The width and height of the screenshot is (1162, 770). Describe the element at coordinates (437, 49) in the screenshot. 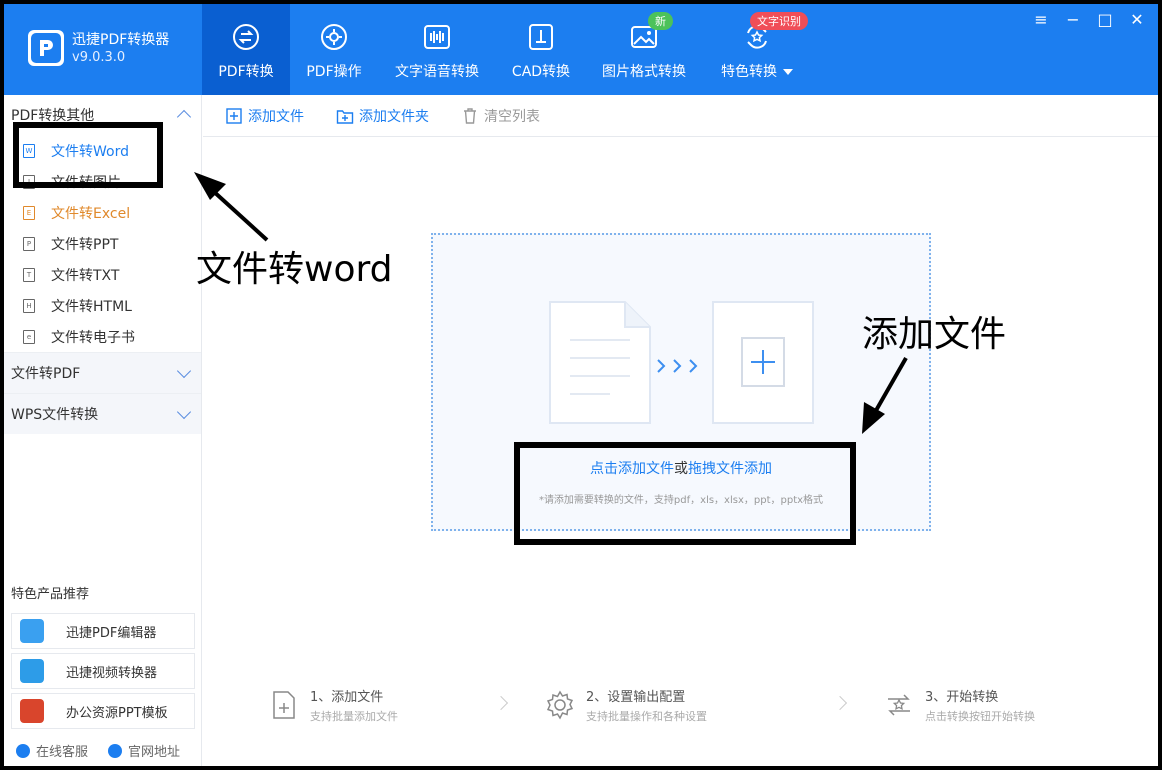

I see `tab-text-speech: 文字语音转换` at that location.